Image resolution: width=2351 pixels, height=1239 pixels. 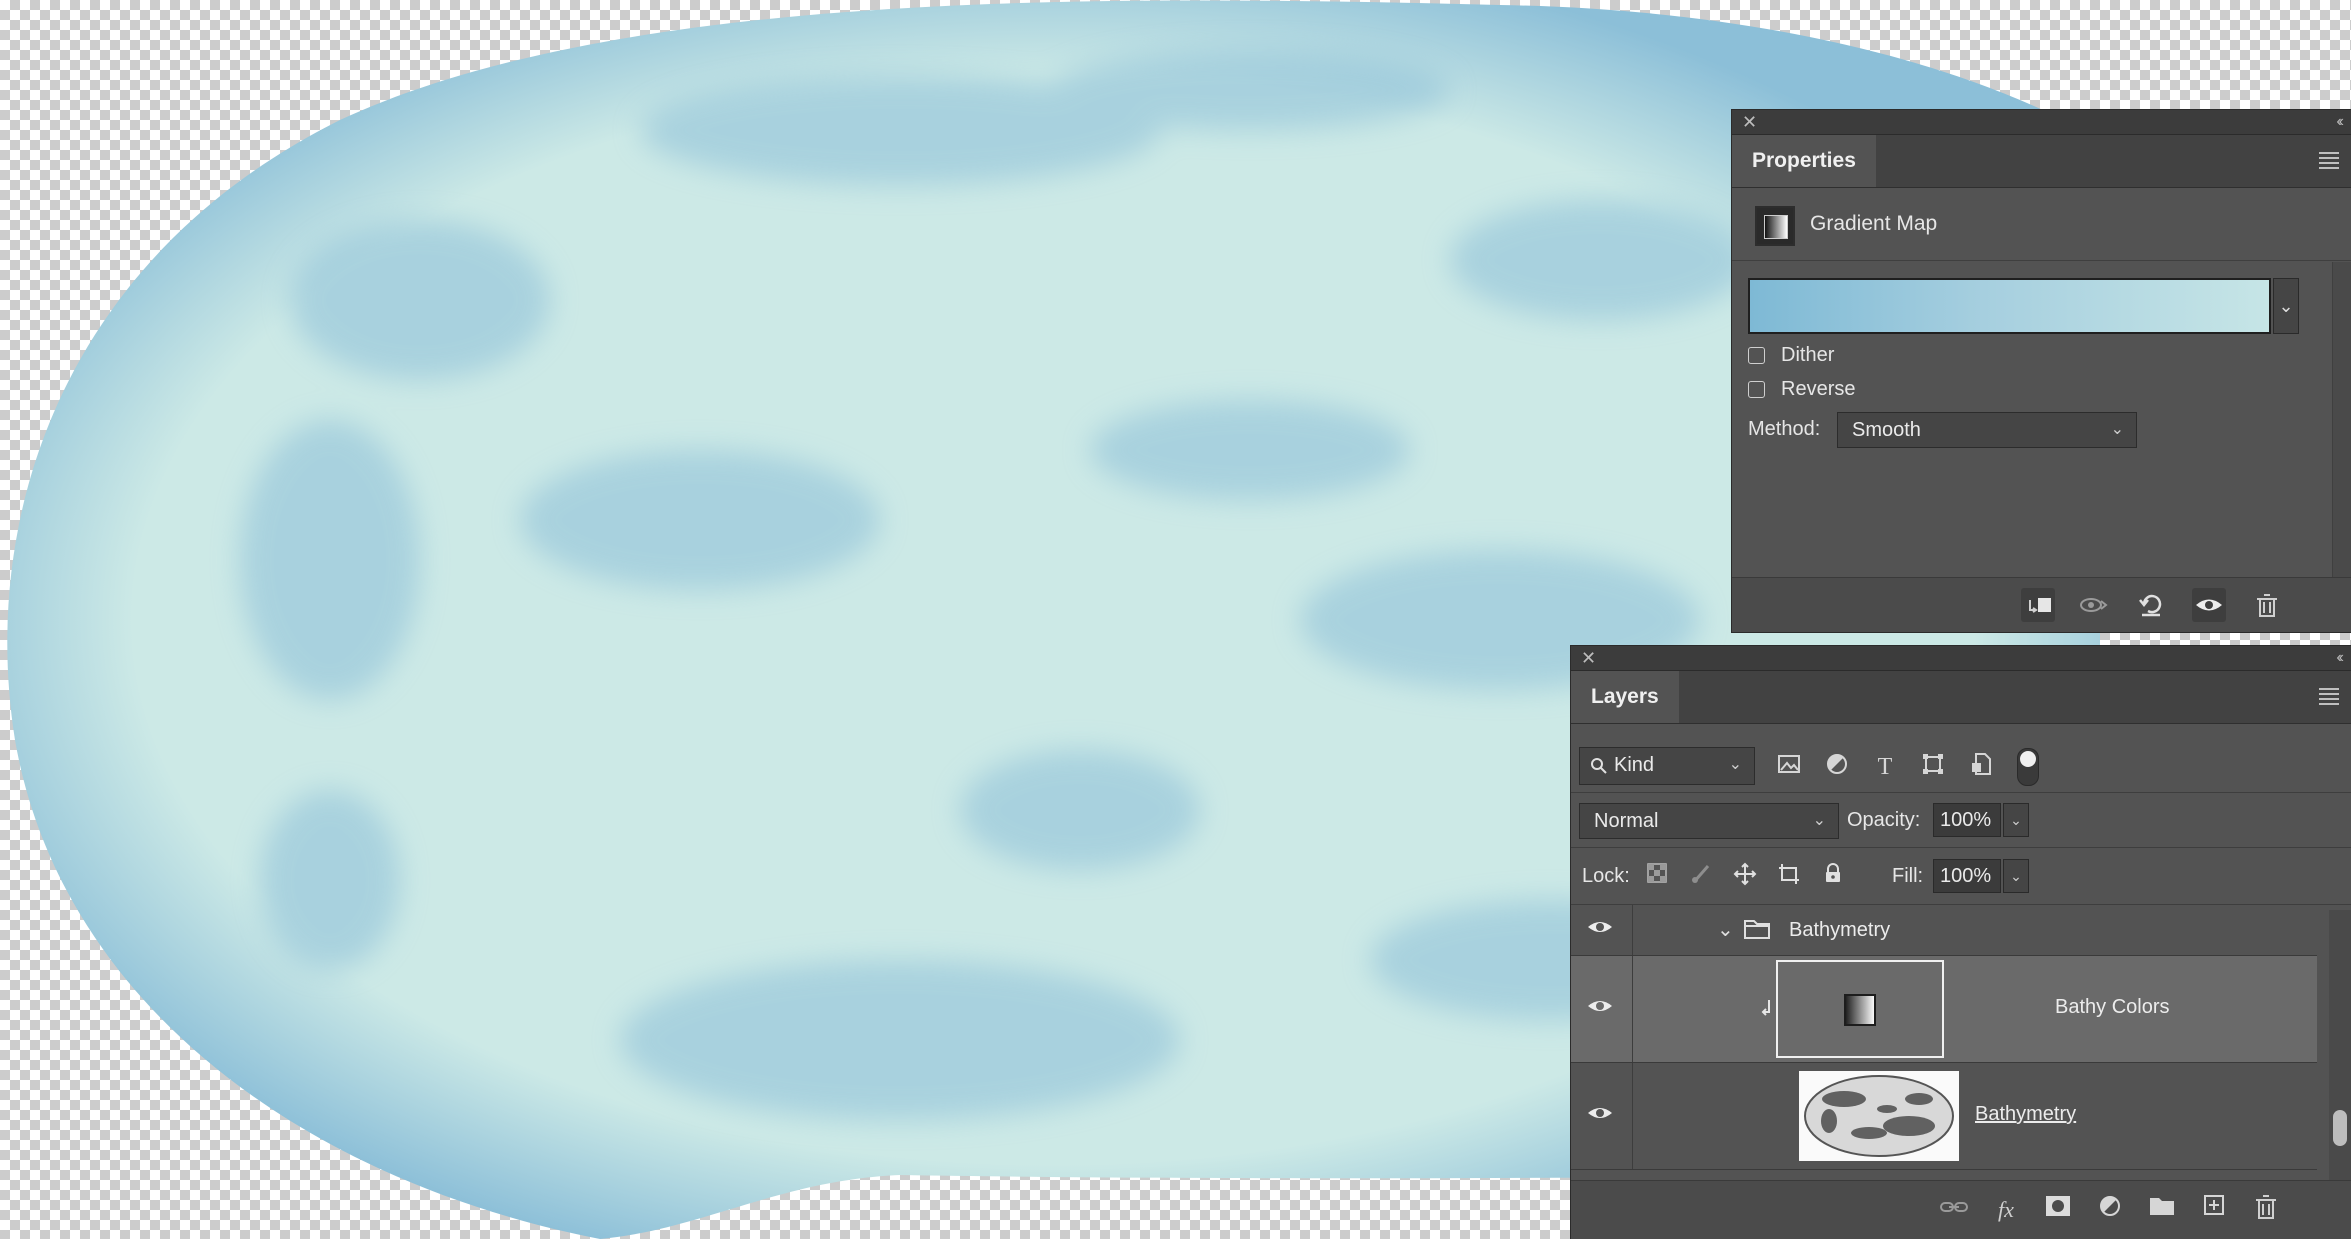 I want to click on opacity-input: 100%, so click(x=1967, y=820).